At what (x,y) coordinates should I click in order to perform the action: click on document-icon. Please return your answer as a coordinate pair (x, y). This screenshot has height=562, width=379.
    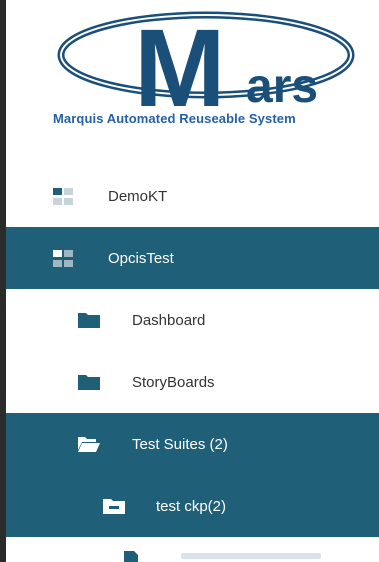
    Looking at the image, I should click on (222, 556).